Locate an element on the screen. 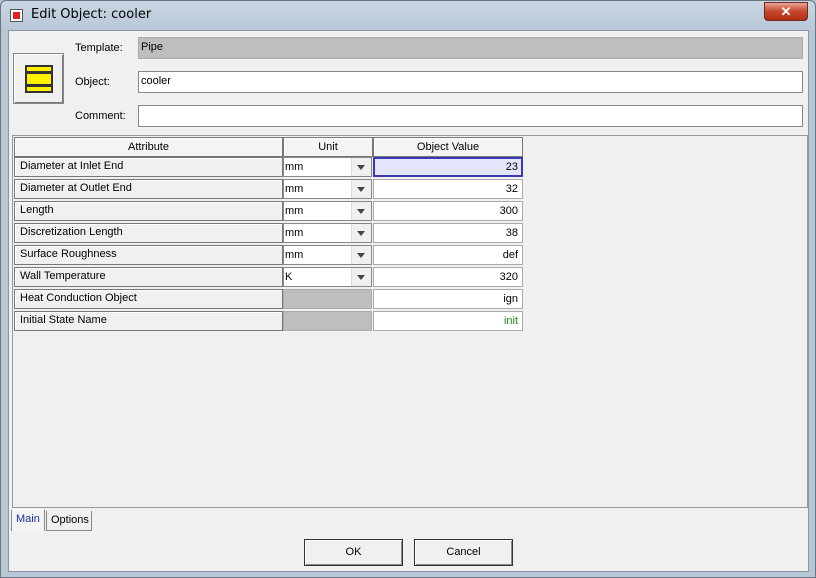  header-object-value: Object Value is located at coordinates (448, 147).